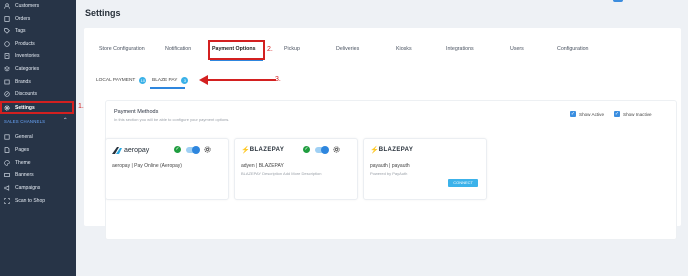 The height and width of the screenshot is (276, 688). What do you see at coordinates (20, 31) in the screenshot?
I see `sidebar-item-label: Tags` at bounding box center [20, 31].